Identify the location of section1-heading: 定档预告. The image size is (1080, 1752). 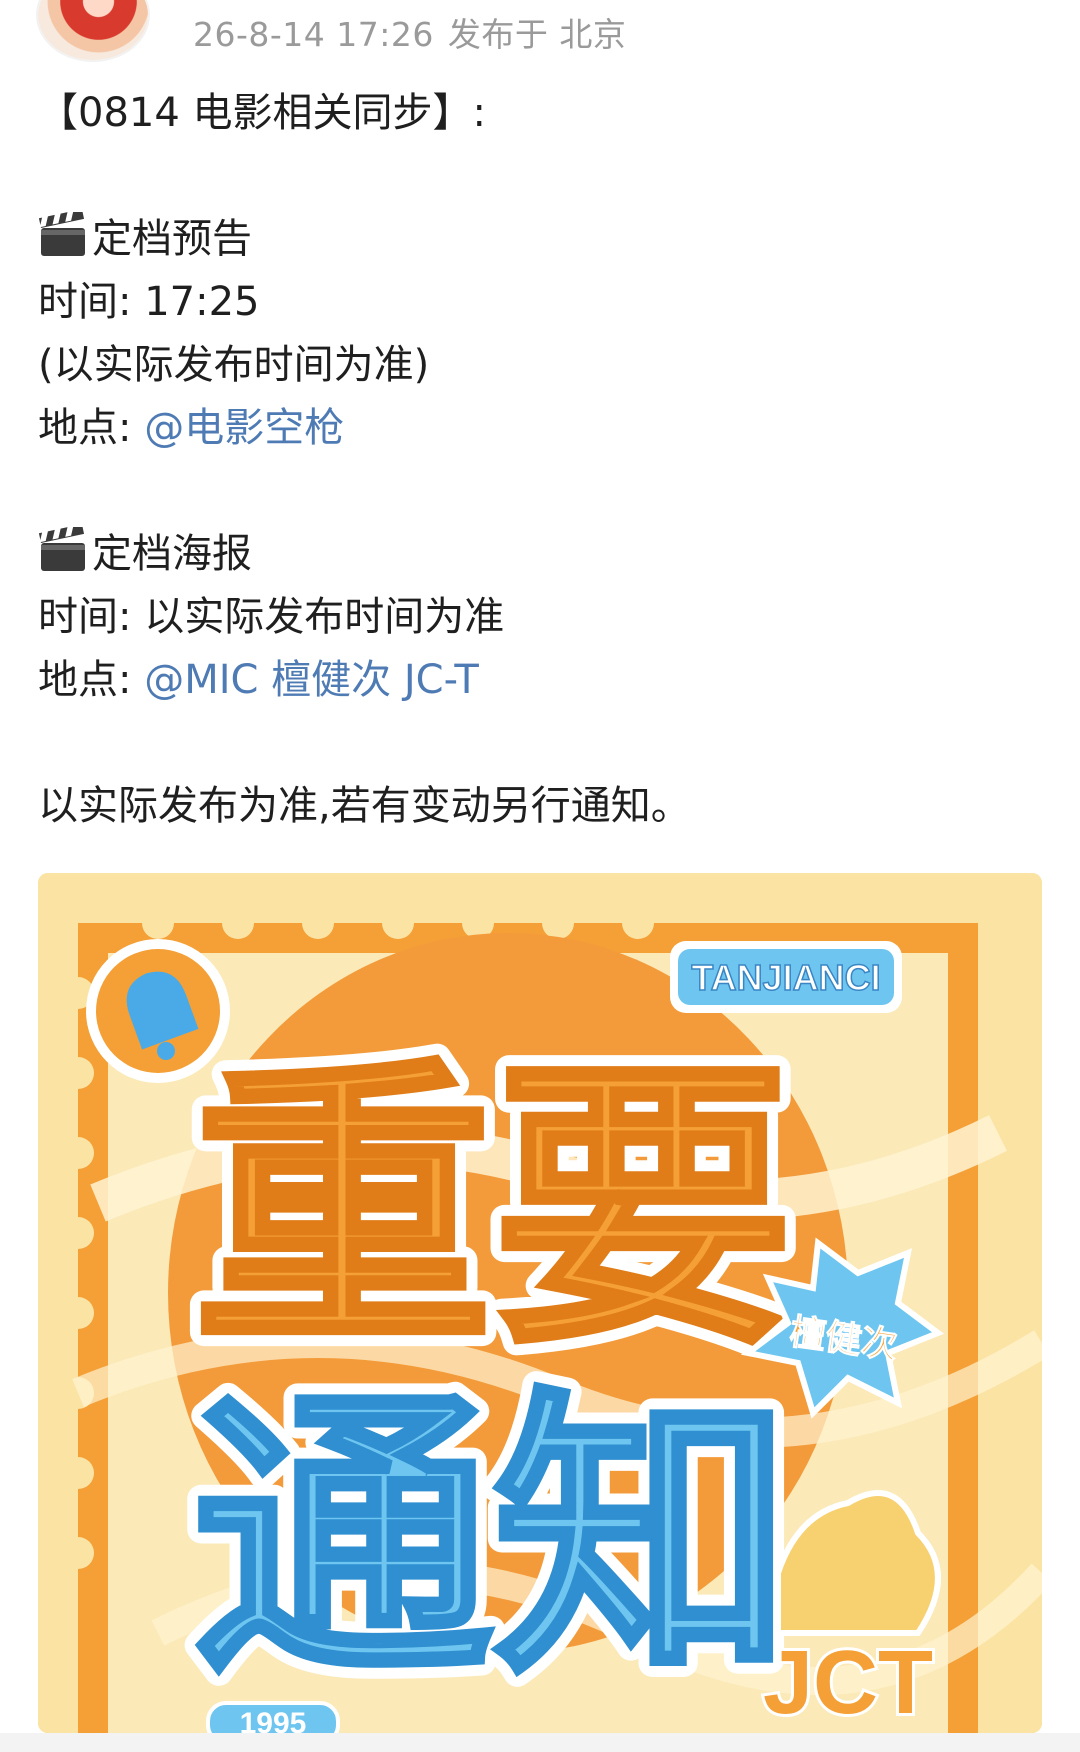
(172, 239).